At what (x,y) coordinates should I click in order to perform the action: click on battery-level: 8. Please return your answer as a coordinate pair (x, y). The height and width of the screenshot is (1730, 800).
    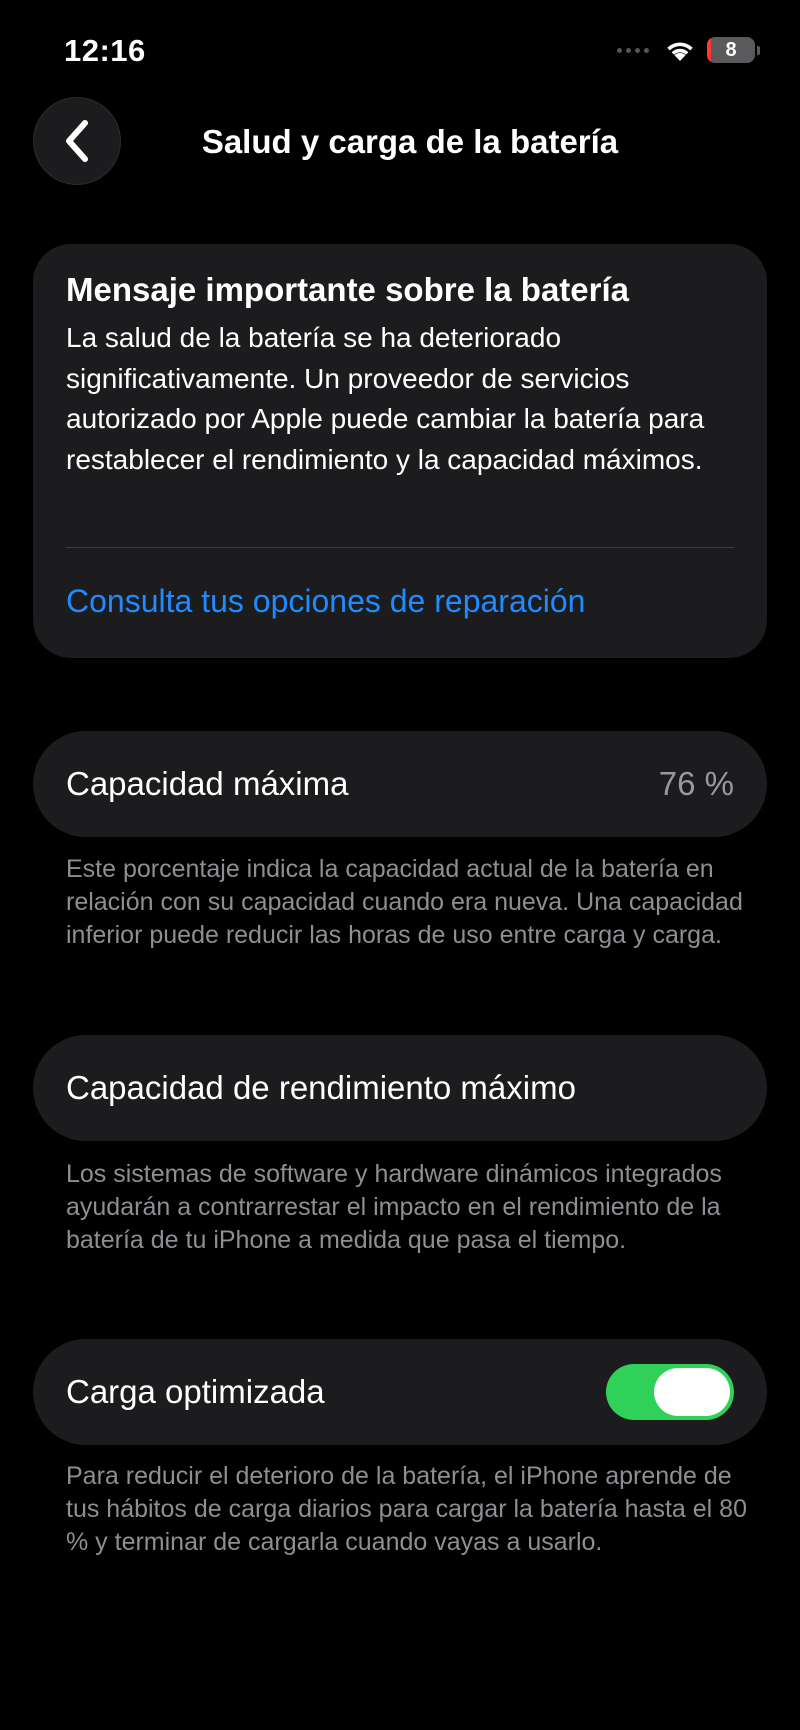
    Looking at the image, I should click on (731, 50).